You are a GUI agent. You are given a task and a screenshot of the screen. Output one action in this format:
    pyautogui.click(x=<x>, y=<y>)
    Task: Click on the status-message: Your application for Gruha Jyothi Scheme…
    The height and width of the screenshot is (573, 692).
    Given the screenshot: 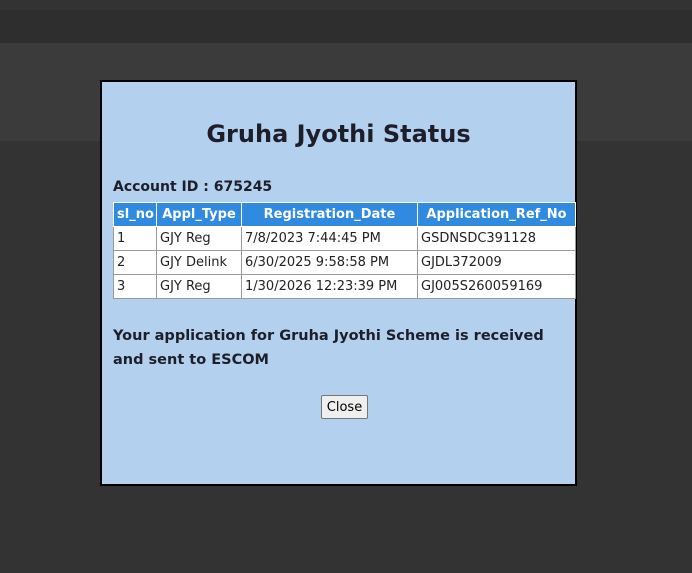 What is the action you would take?
    pyautogui.click(x=328, y=348)
    